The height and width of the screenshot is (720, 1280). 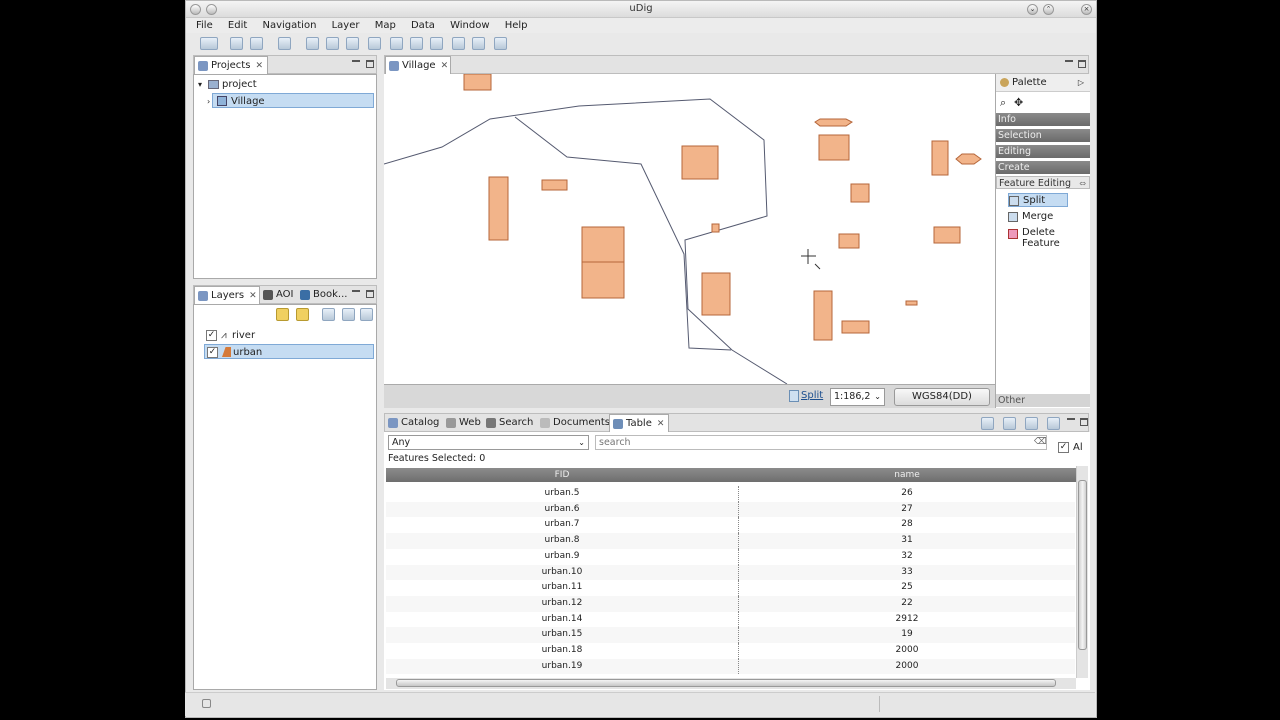 I want to click on save-all-icon, so click(x=256, y=43).